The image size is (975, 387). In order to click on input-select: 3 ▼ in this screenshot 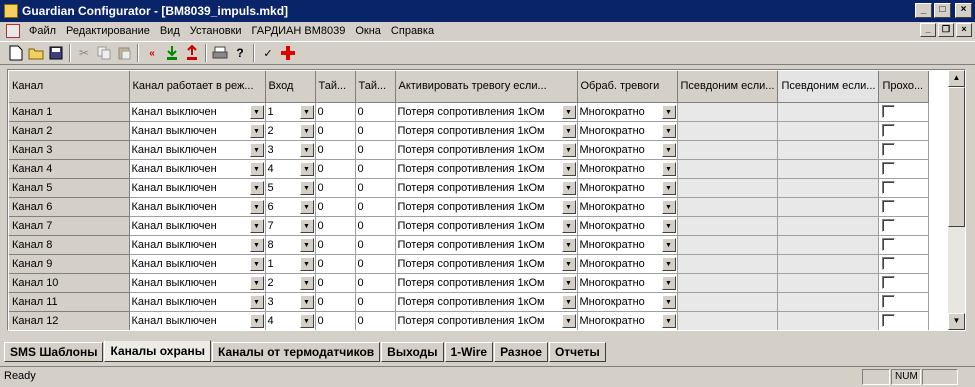, I will do `click(290, 302)`.